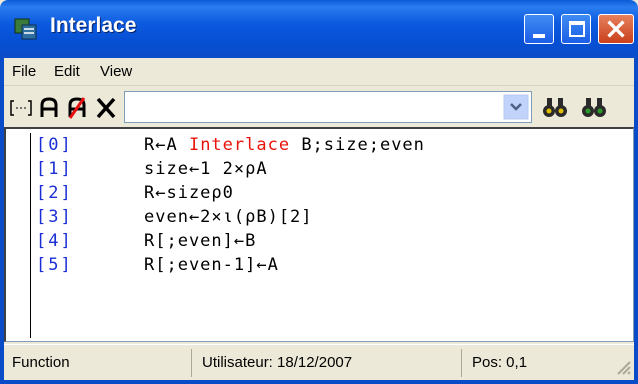 The image size is (638, 384). I want to click on minimize-icon, so click(539, 36).